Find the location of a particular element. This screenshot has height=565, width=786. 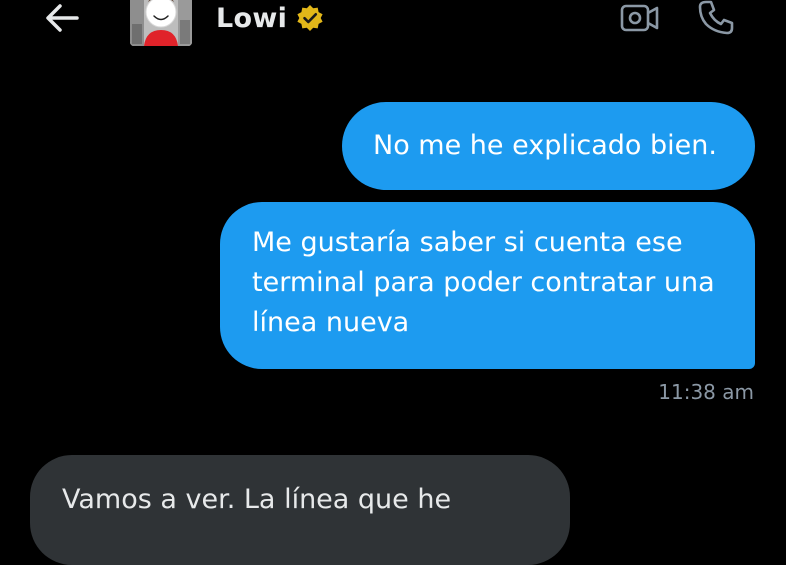

message-timestamp: 11:38 am is located at coordinates (706, 392).